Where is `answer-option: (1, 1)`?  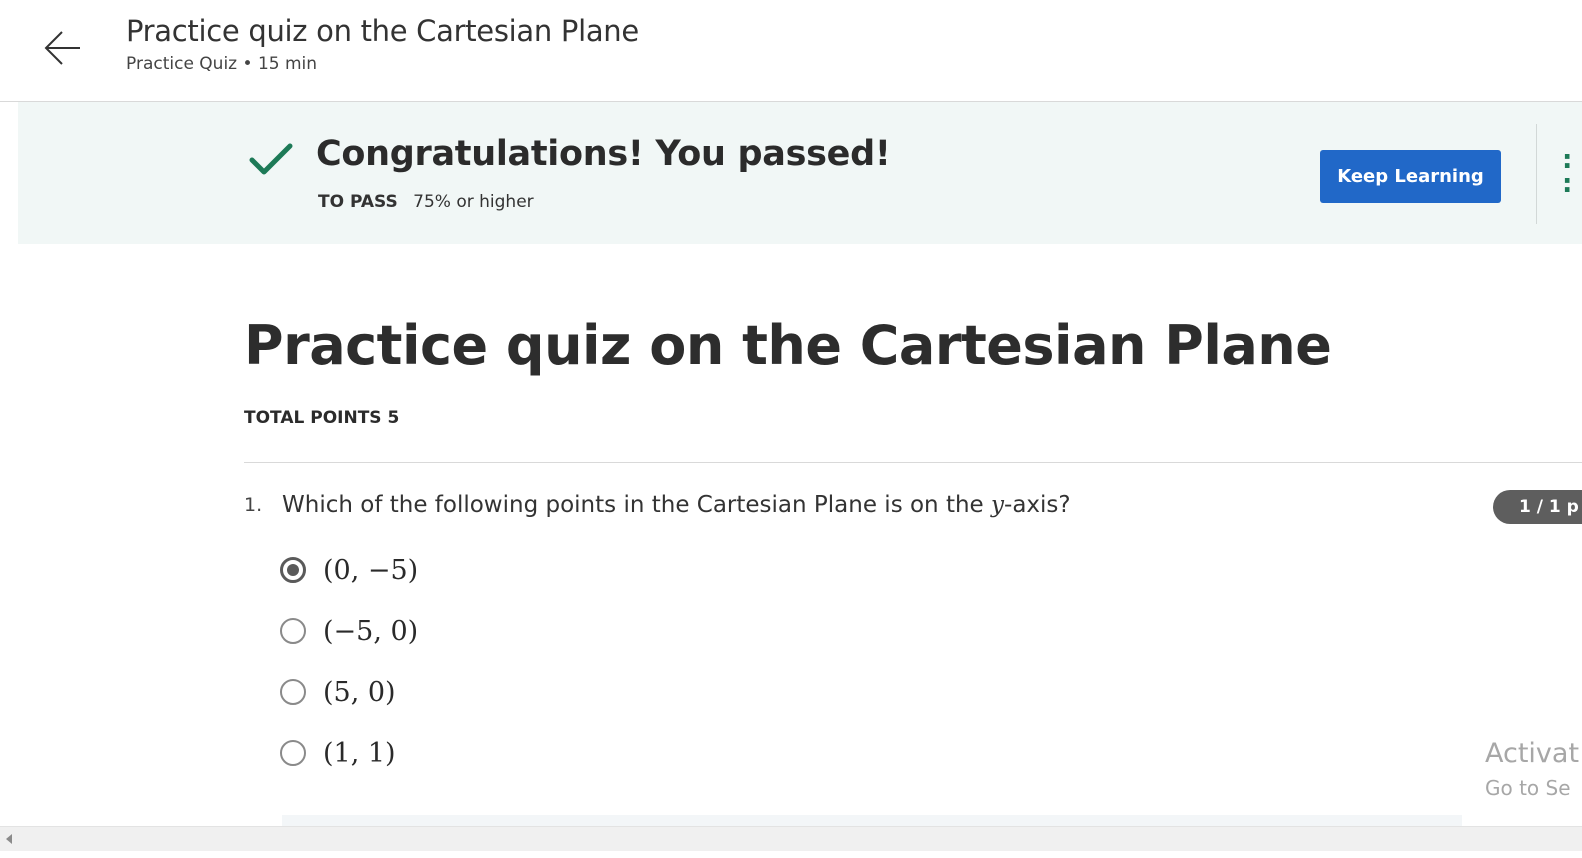
answer-option: (1, 1) is located at coordinates (338, 753).